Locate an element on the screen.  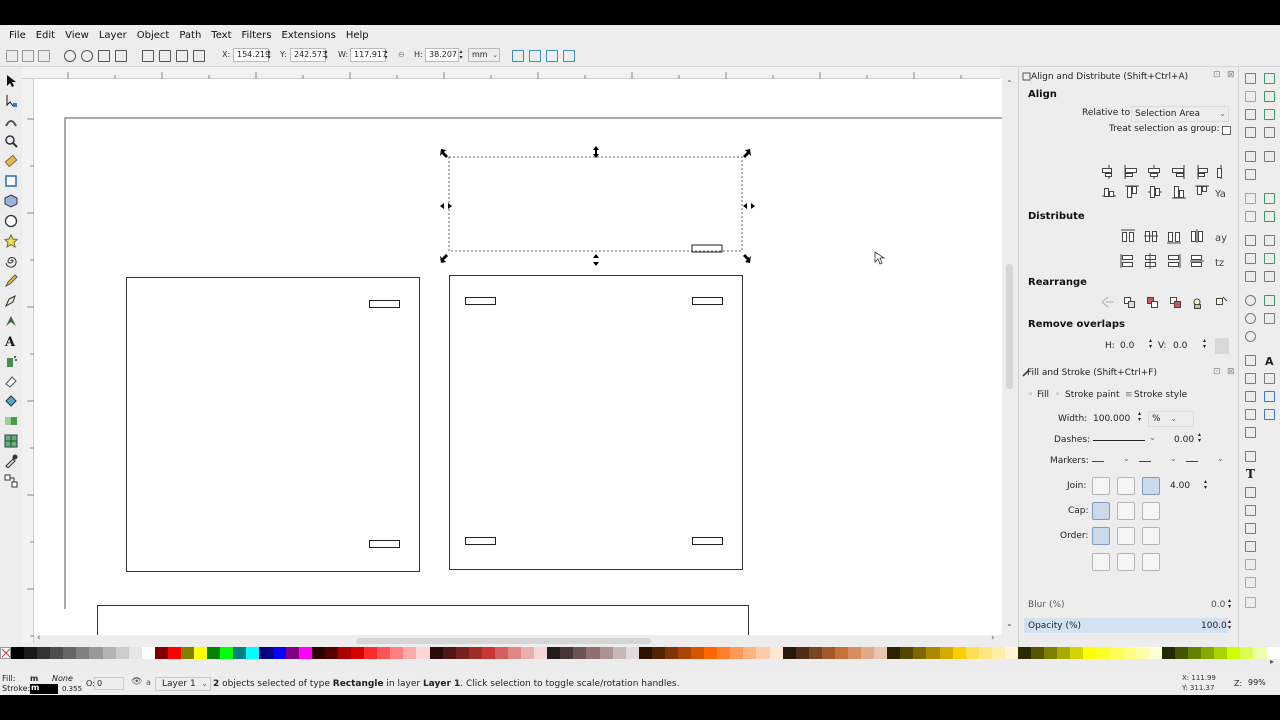
new-document-icon is located at coordinates (1250, 78).